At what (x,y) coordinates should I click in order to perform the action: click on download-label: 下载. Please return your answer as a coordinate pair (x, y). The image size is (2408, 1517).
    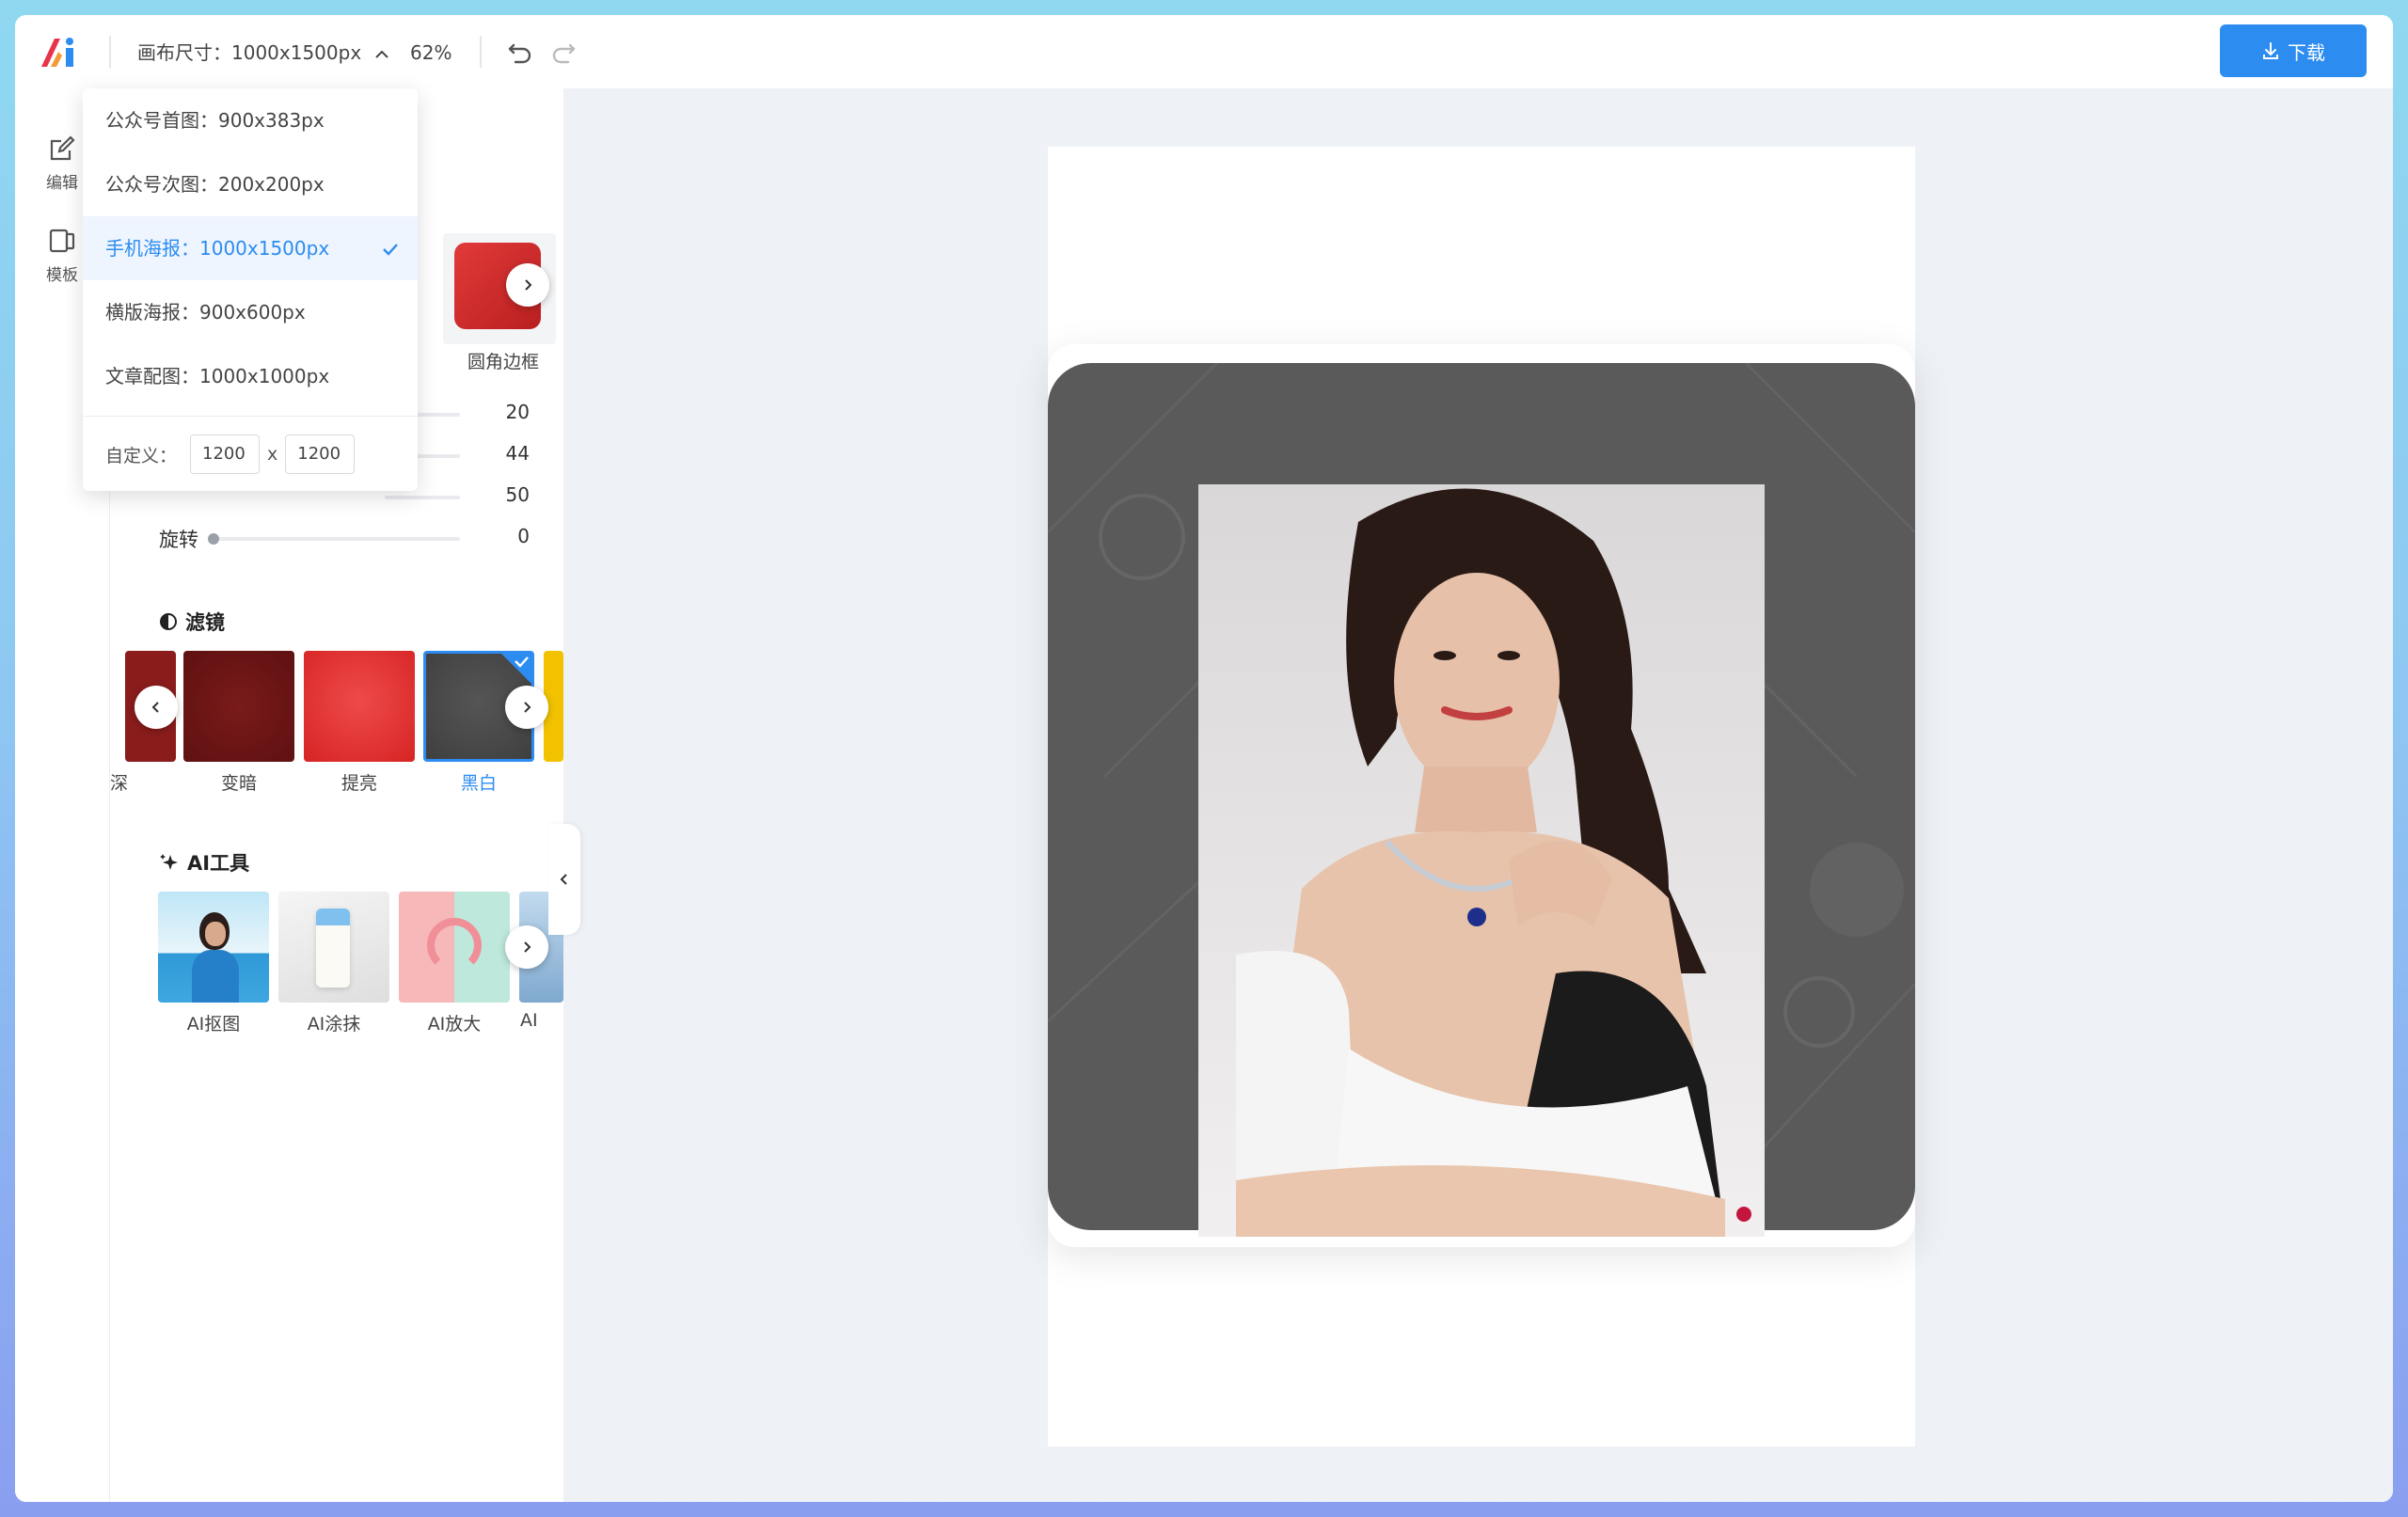
    Looking at the image, I should click on (2306, 52).